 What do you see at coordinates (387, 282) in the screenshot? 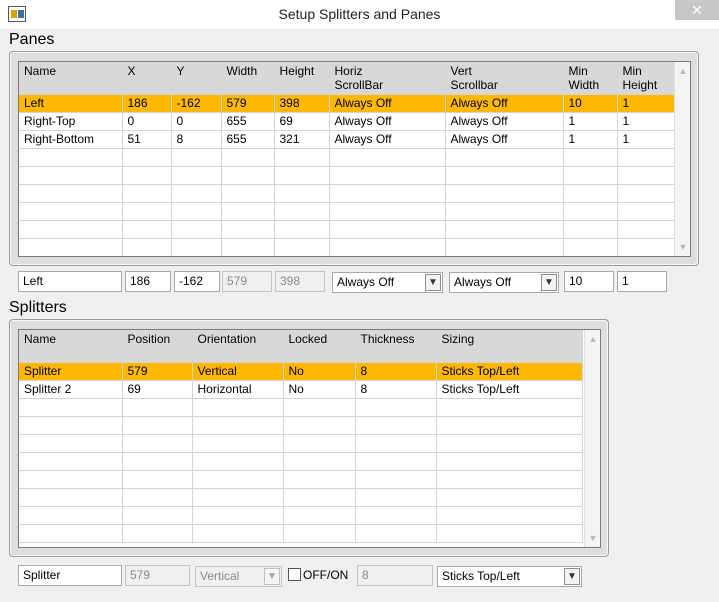
I see `horiz-scrollbar-select: Always Off ▼` at bounding box center [387, 282].